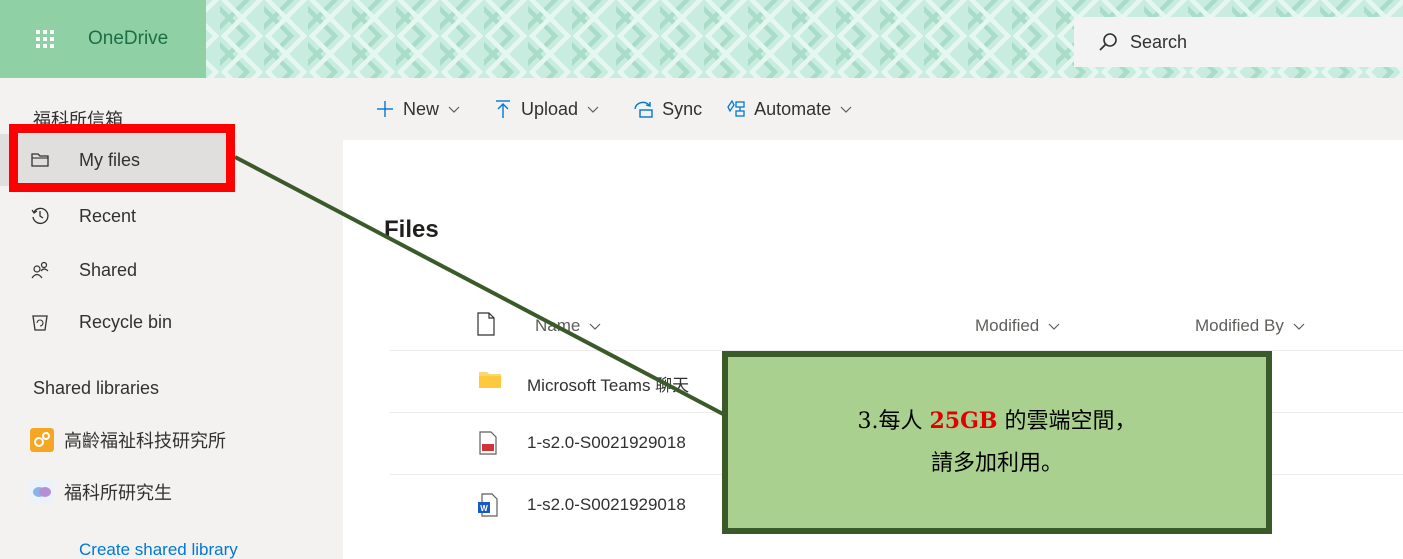 The height and width of the screenshot is (559, 1403). Describe the element at coordinates (1007, 325) in the screenshot. I see `column-modified-label: Modified` at that location.